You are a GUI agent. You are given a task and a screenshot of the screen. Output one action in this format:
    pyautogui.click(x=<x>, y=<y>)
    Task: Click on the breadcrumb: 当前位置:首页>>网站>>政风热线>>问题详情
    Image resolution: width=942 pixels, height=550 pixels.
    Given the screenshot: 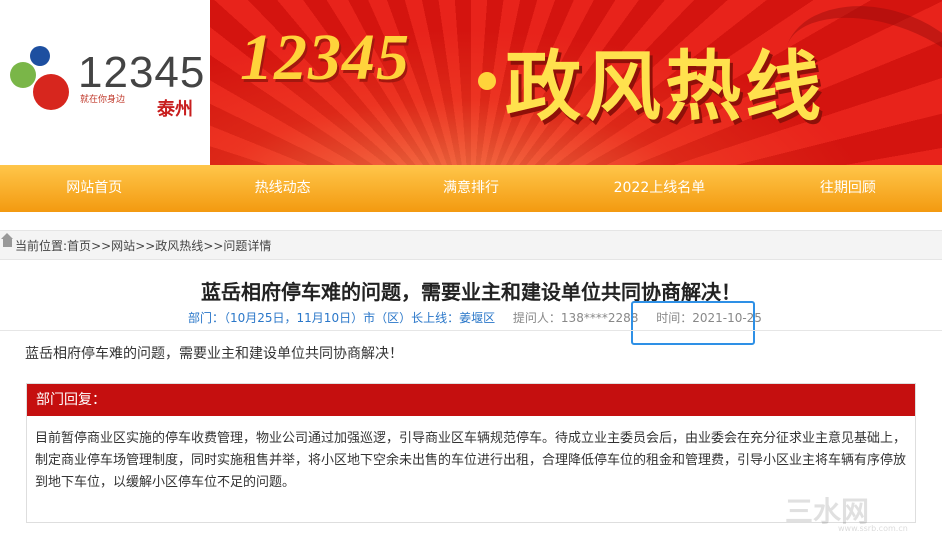 What is the action you would take?
    pyautogui.click(x=471, y=245)
    